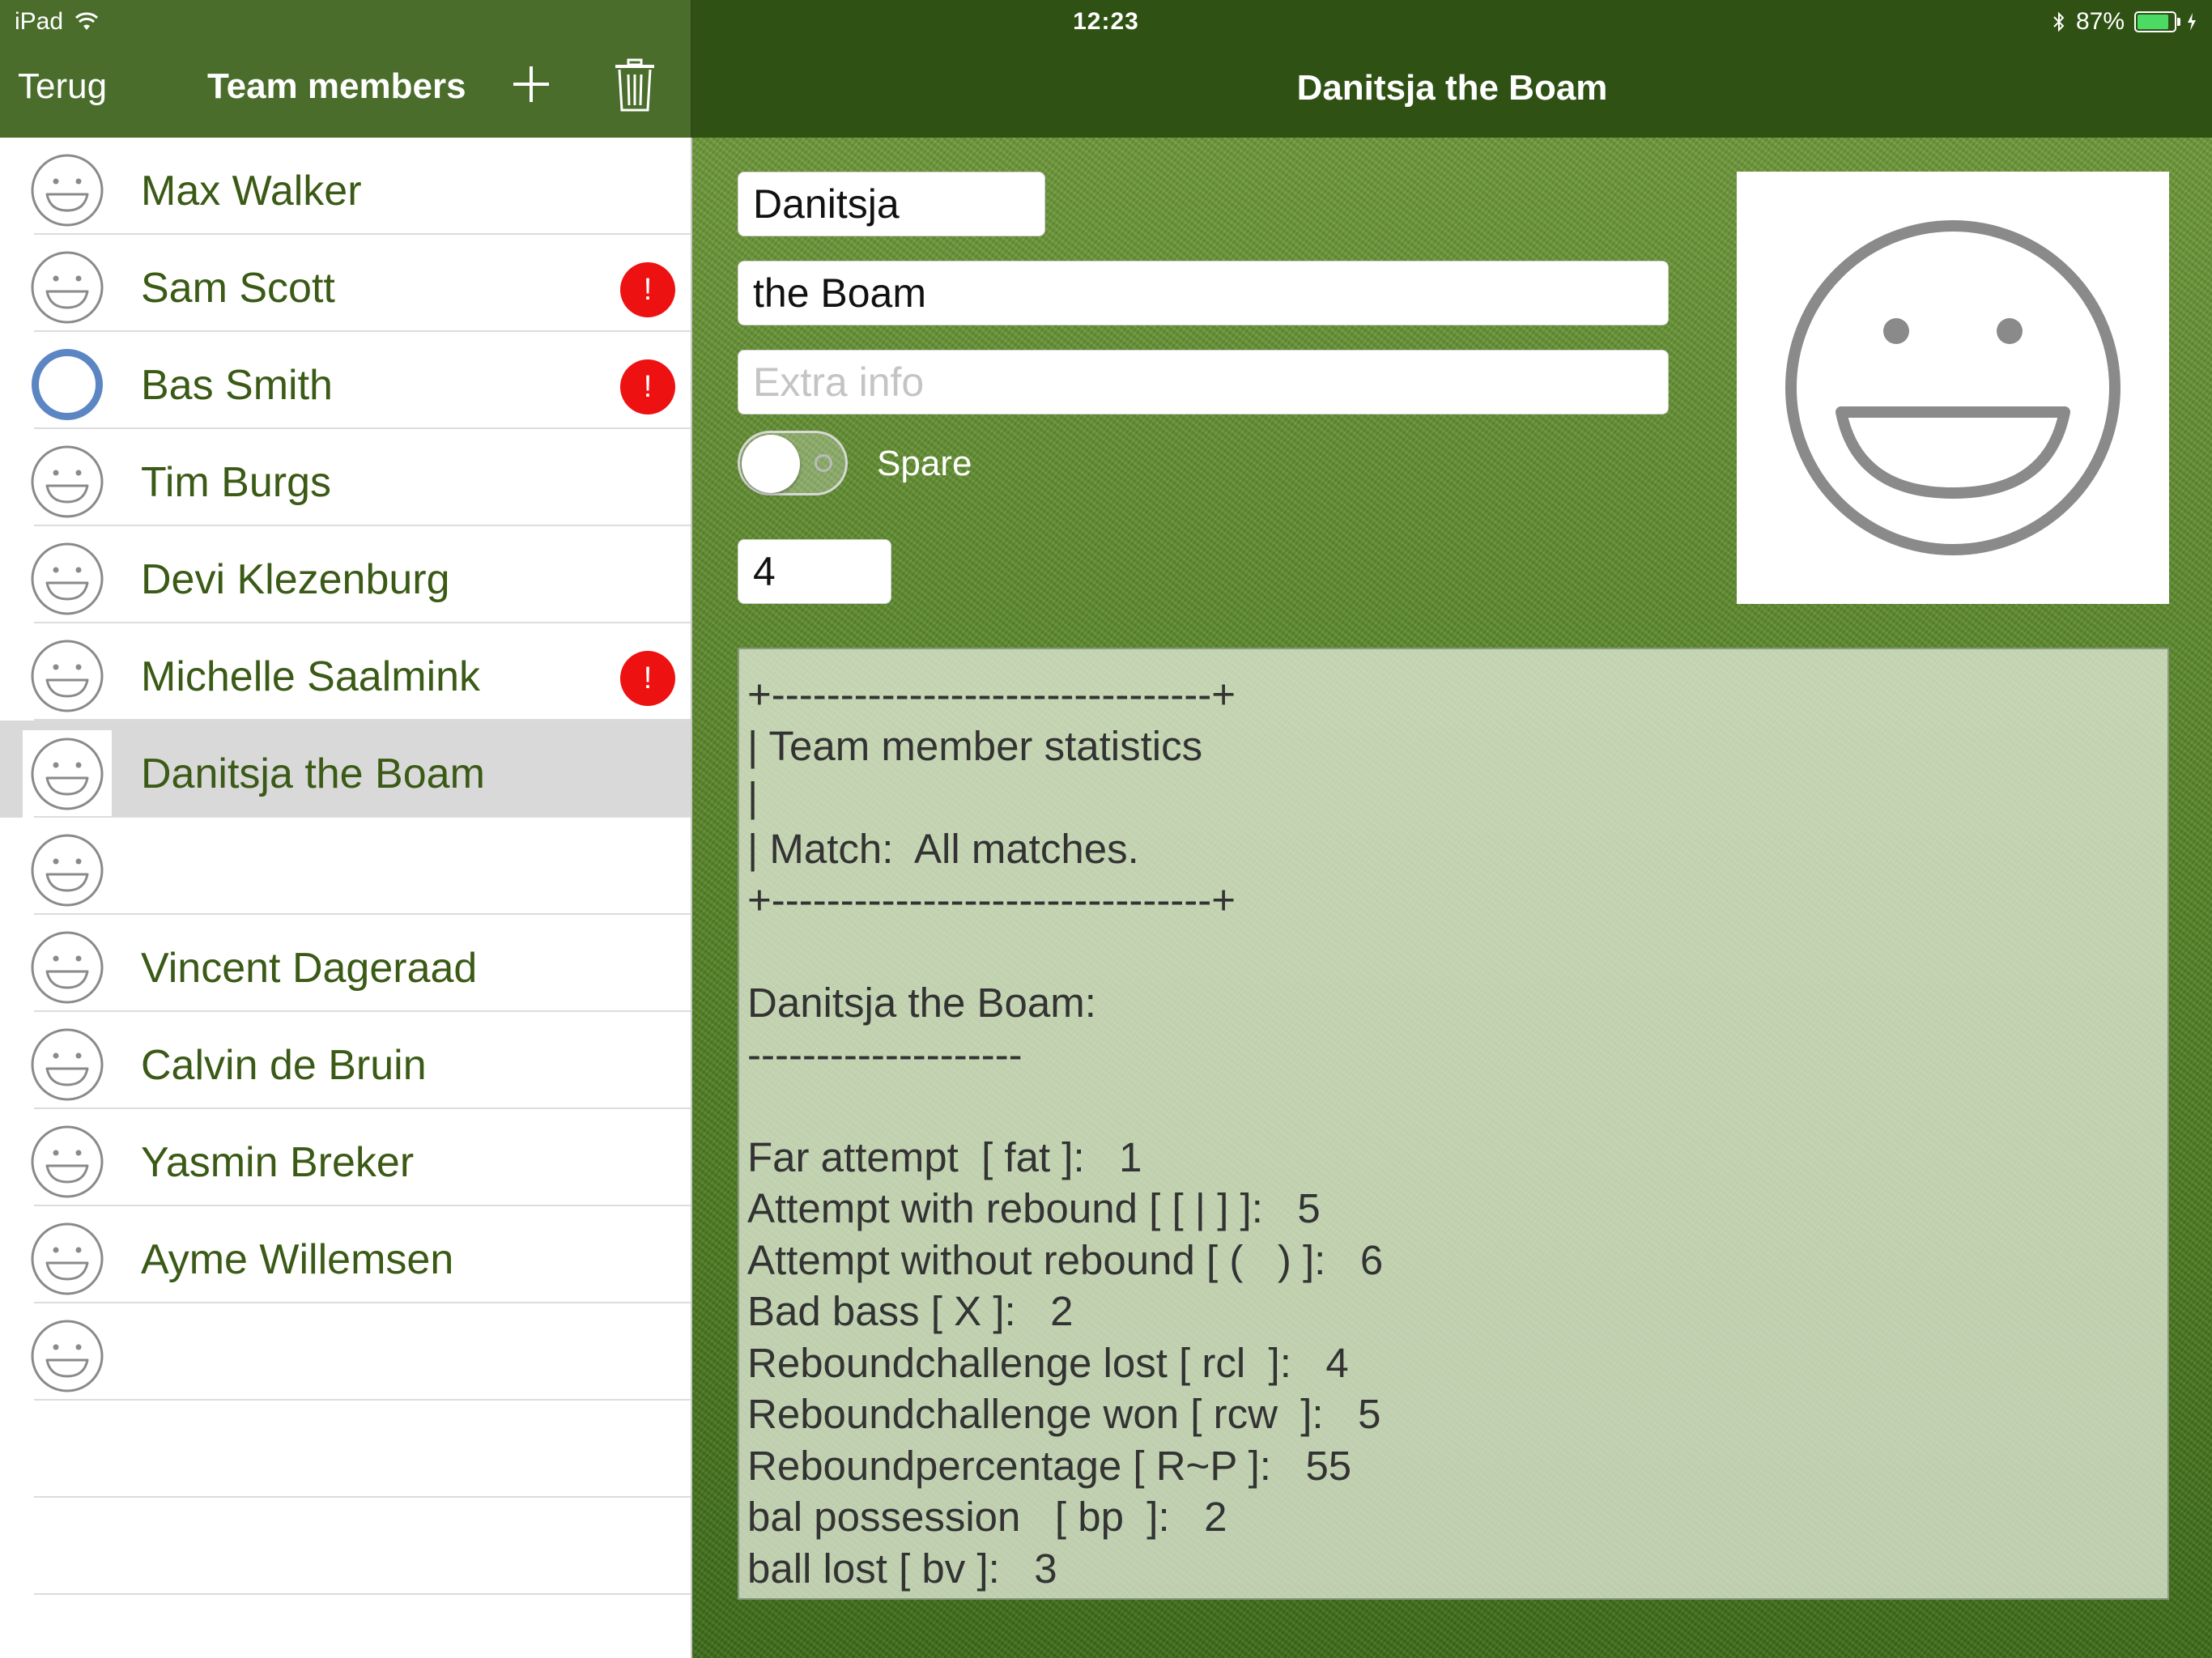 The width and height of the screenshot is (2212, 1658). I want to click on stats-line: Far attempt [ fat ]: 1, so click(944, 1156).